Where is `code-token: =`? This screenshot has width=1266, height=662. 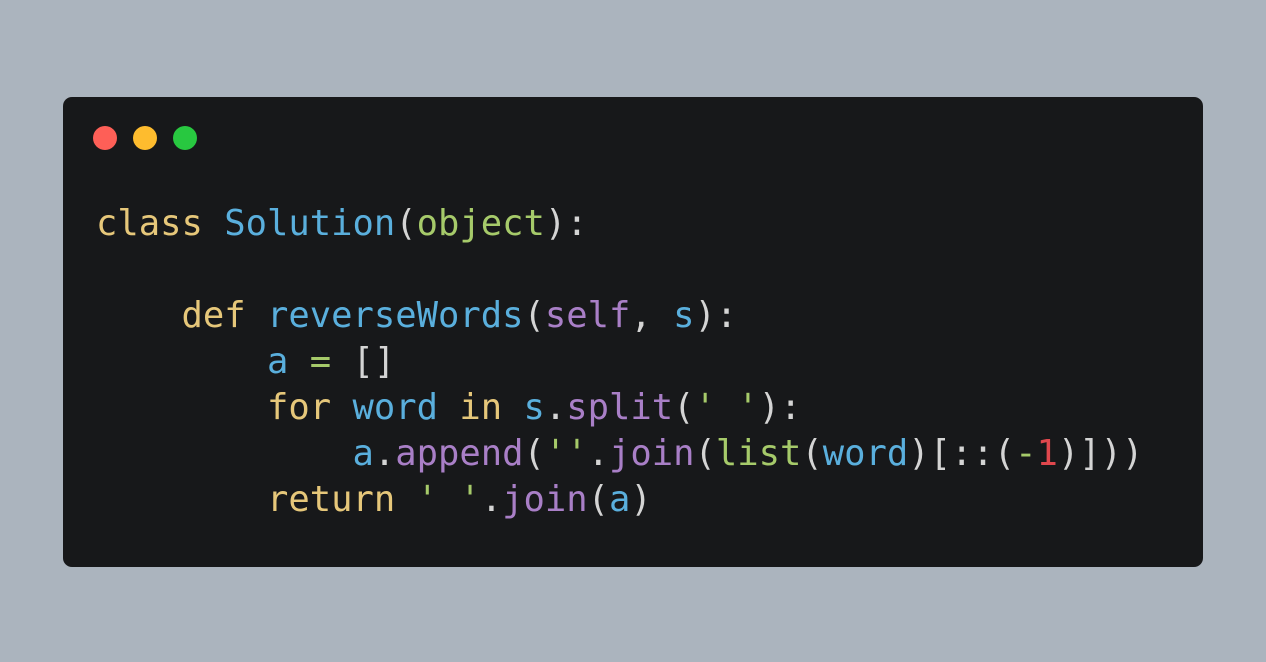
code-token: = is located at coordinates (320, 361).